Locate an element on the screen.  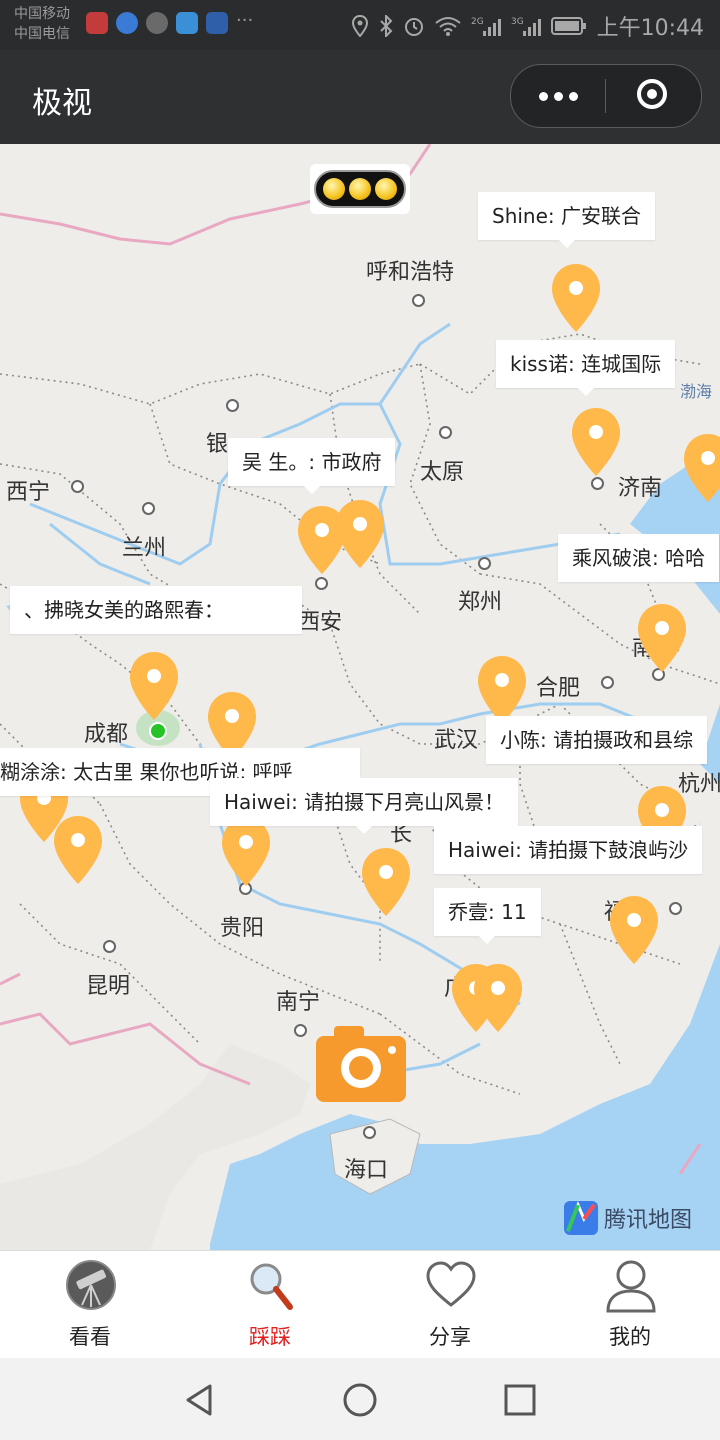
clock: 上午10:44 is located at coordinates (650, 28).